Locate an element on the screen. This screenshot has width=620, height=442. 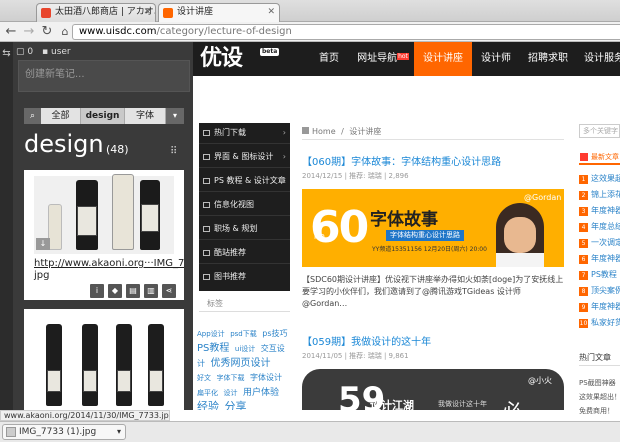
hot-article-line: 这效果超出！ is located at coordinates (599, 397).